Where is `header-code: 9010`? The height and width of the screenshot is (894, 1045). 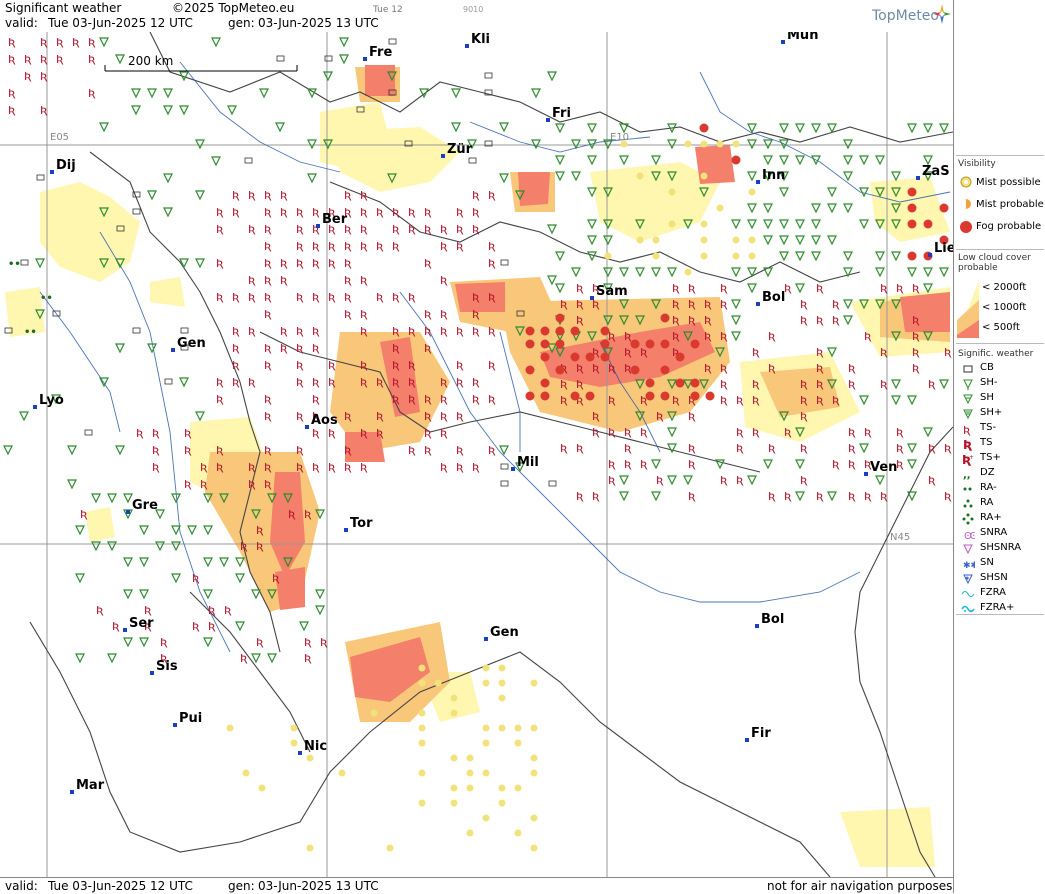 header-code: 9010 is located at coordinates (473, 9).